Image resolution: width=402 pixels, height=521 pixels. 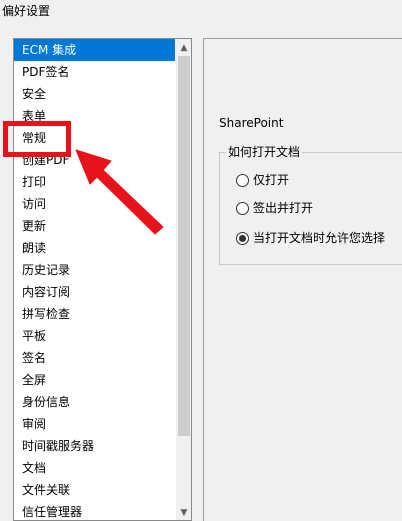 What do you see at coordinates (94, 182) in the screenshot?
I see `list-item: 打印` at bounding box center [94, 182].